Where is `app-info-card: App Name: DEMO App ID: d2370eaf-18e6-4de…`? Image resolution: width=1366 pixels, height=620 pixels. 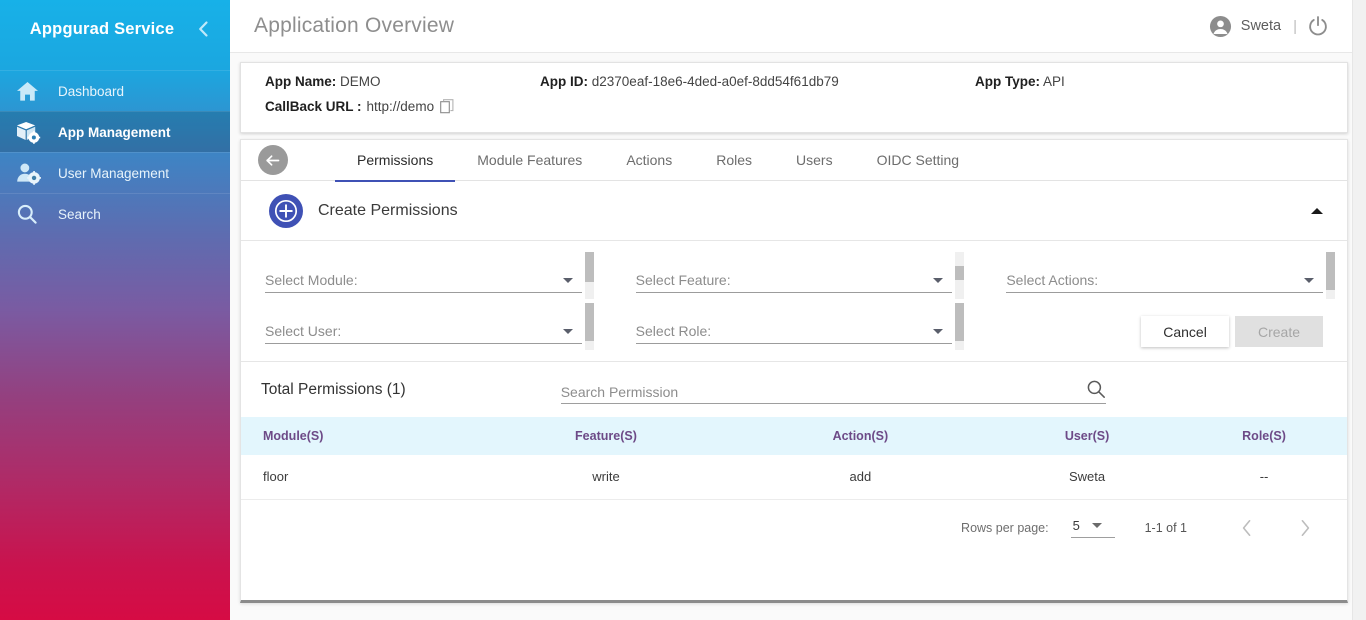
app-info-card: App Name: DEMO App ID: d2370eaf-18e6-4de… is located at coordinates (794, 97).